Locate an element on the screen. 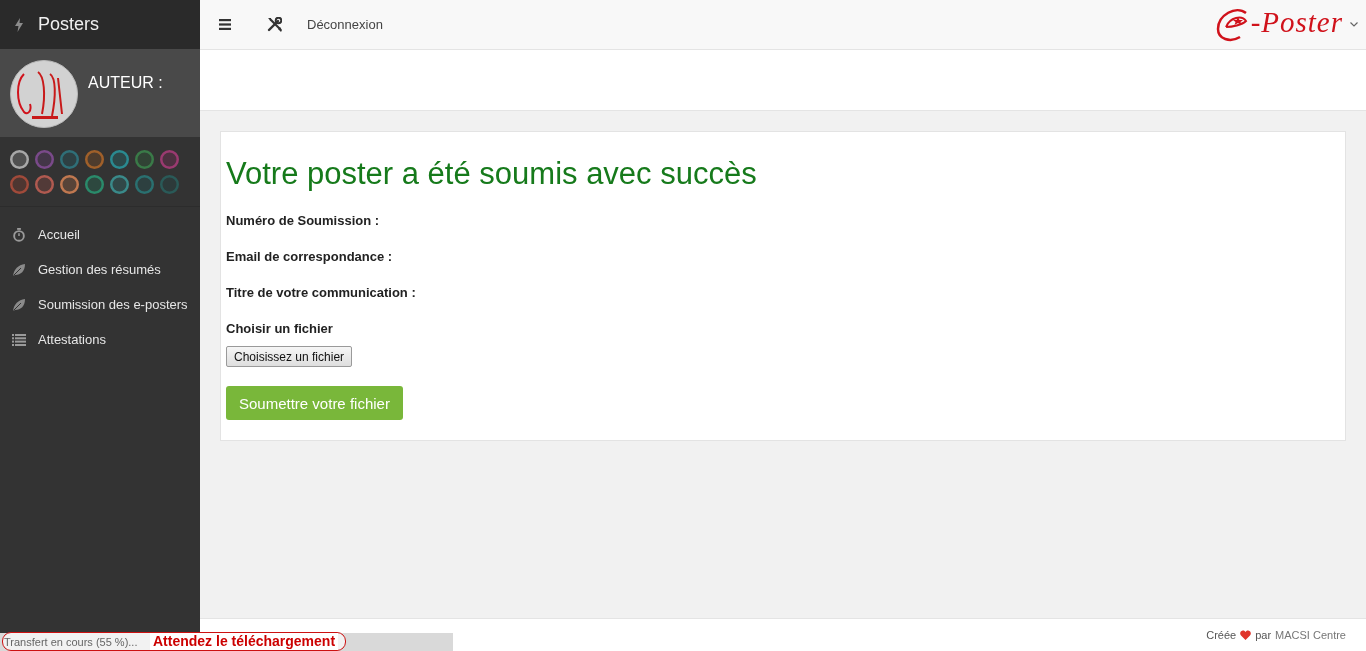 This screenshot has width=1366, height=651. nav-item: Accueil is located at coordinates (100, 234).